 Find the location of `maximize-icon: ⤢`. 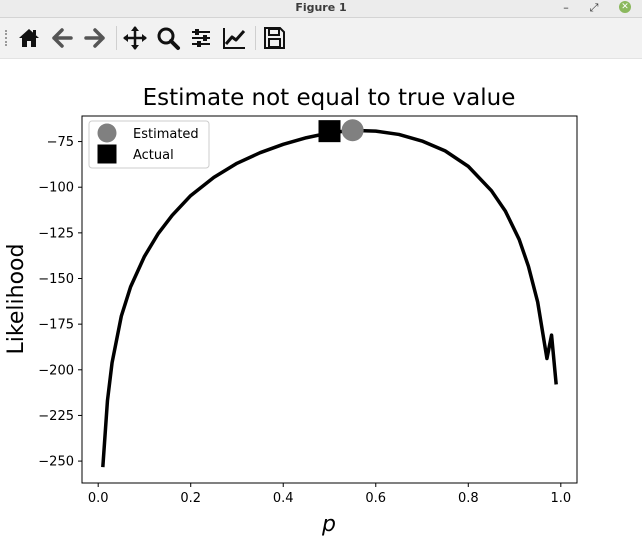

maximize-icon: ⤢ is located at coordinates (594, 8).